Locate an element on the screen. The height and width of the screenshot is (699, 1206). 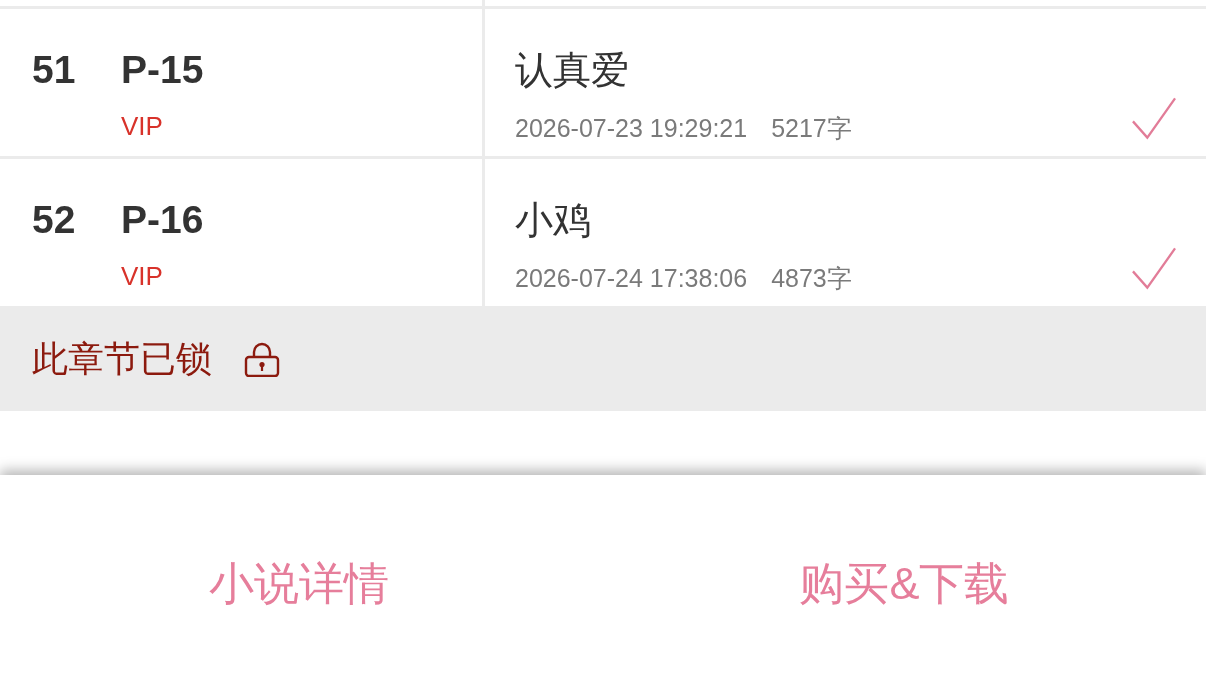
chapter-title: 小鸡 is located at coordinates (553, 220).